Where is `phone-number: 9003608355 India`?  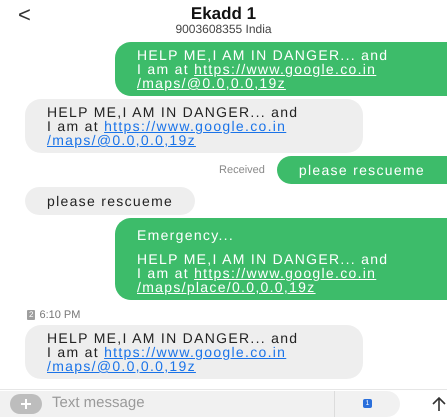
phone-number: 9003608355 India is located at coordinates (223, 29).